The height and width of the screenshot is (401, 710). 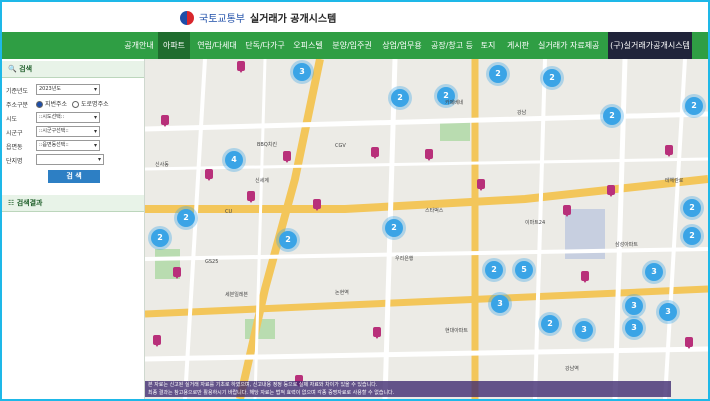 I want to click on nav-item-land: 토지, so click(x=488, y=45).